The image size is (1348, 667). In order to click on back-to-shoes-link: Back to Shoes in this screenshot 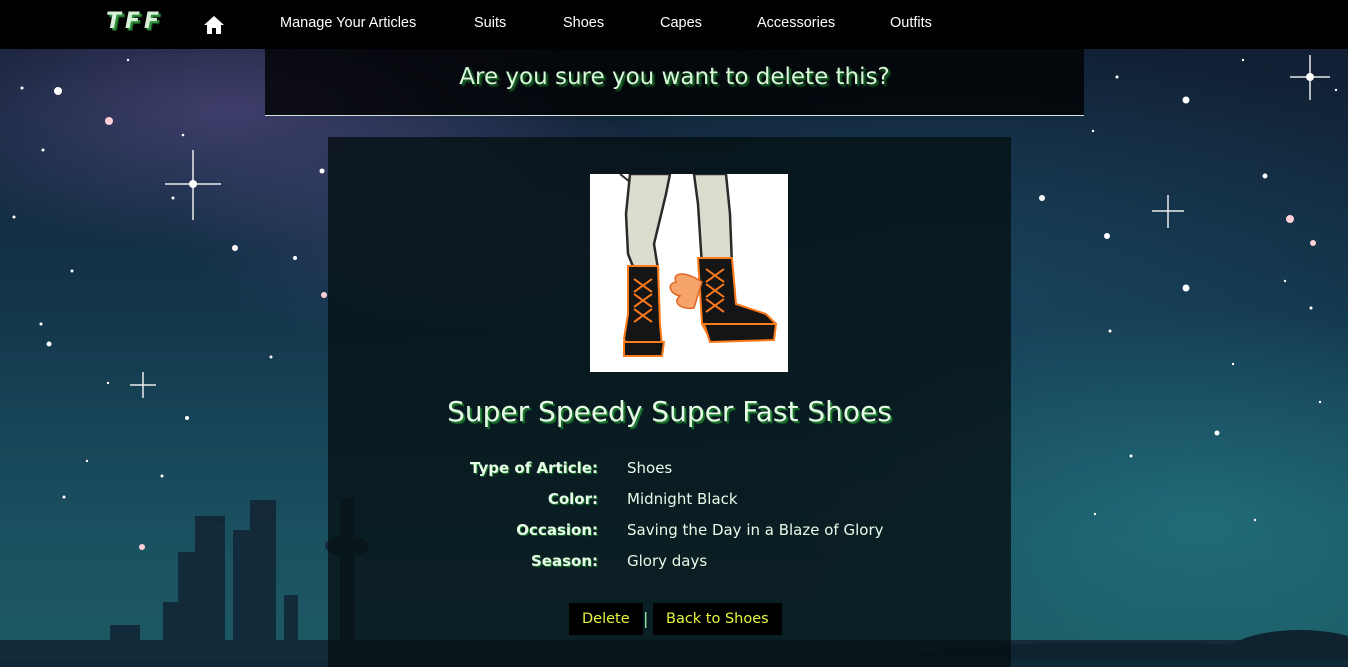, I will do `click(717, 619)`.